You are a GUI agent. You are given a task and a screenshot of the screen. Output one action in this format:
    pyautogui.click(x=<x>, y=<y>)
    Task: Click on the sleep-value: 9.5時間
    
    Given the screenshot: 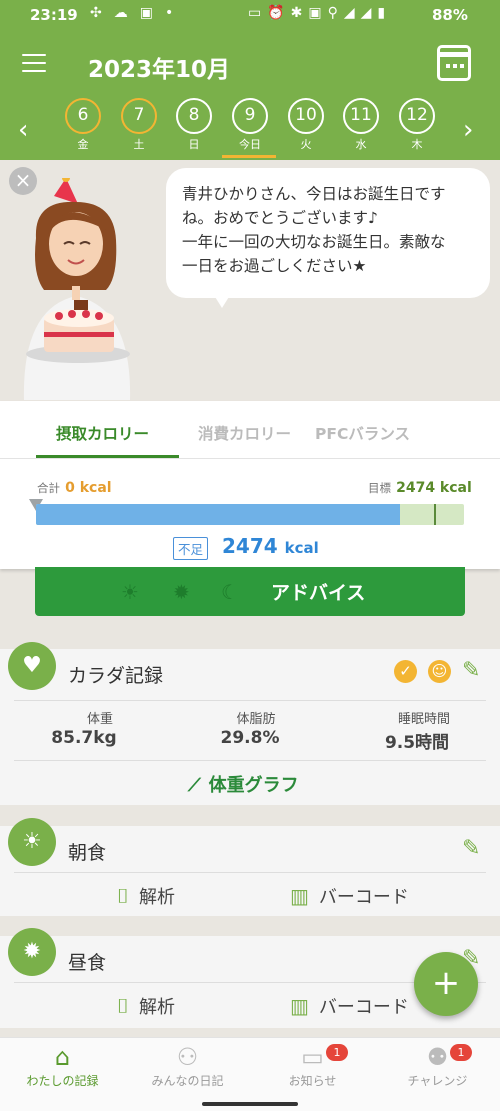 What is the action you would take?
    pyautogui.click(x=417, y=740)
    